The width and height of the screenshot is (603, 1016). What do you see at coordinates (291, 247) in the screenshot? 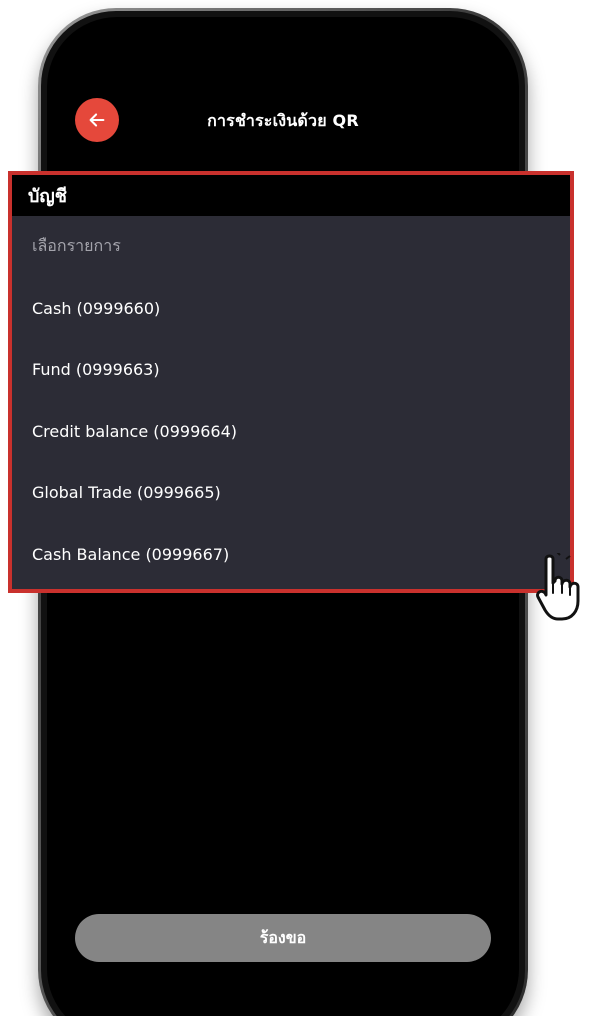
I see `account-option-placeholder: เลือกรายการ` at bounding box center [291, 247].